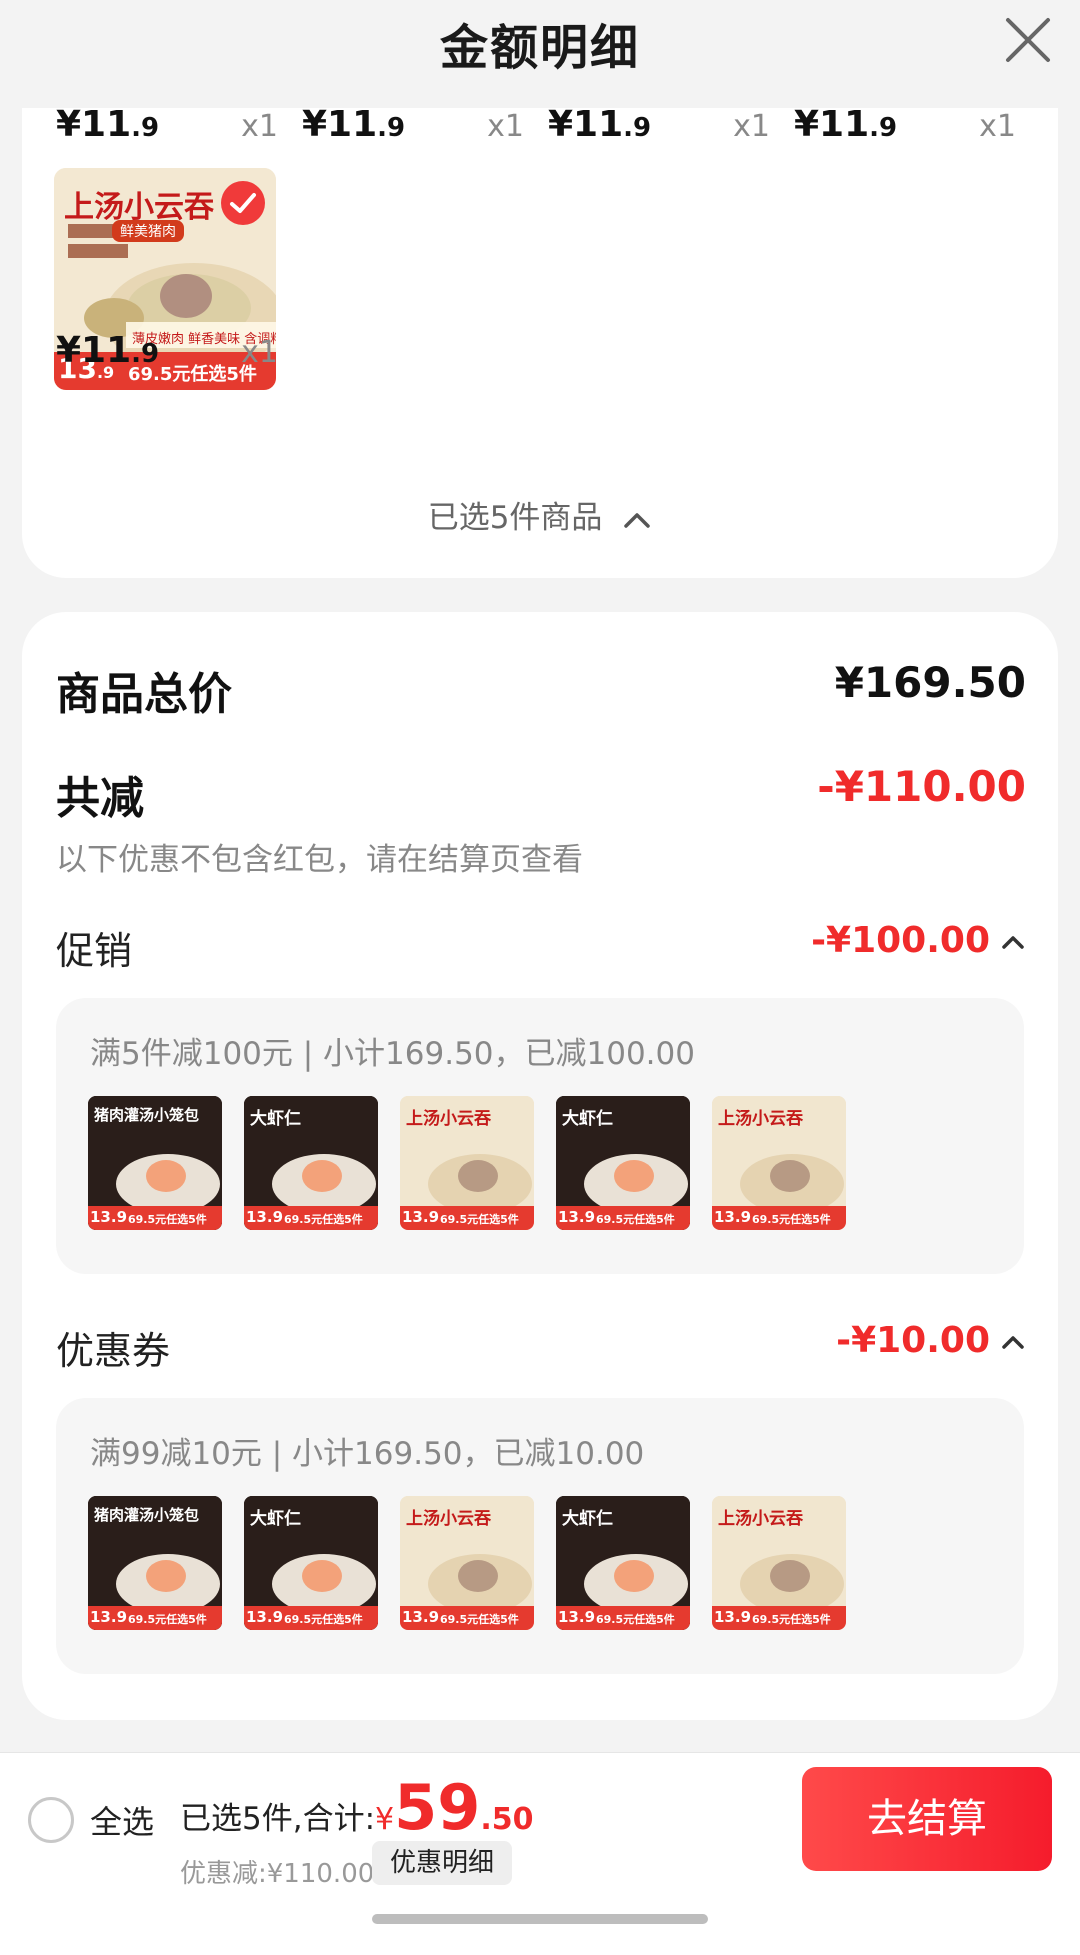 This screenshot has width=1080, height=1955. Describe the element at coordinates (507, 1819) in the screenshot. I see `total-cents: .50` at that location.